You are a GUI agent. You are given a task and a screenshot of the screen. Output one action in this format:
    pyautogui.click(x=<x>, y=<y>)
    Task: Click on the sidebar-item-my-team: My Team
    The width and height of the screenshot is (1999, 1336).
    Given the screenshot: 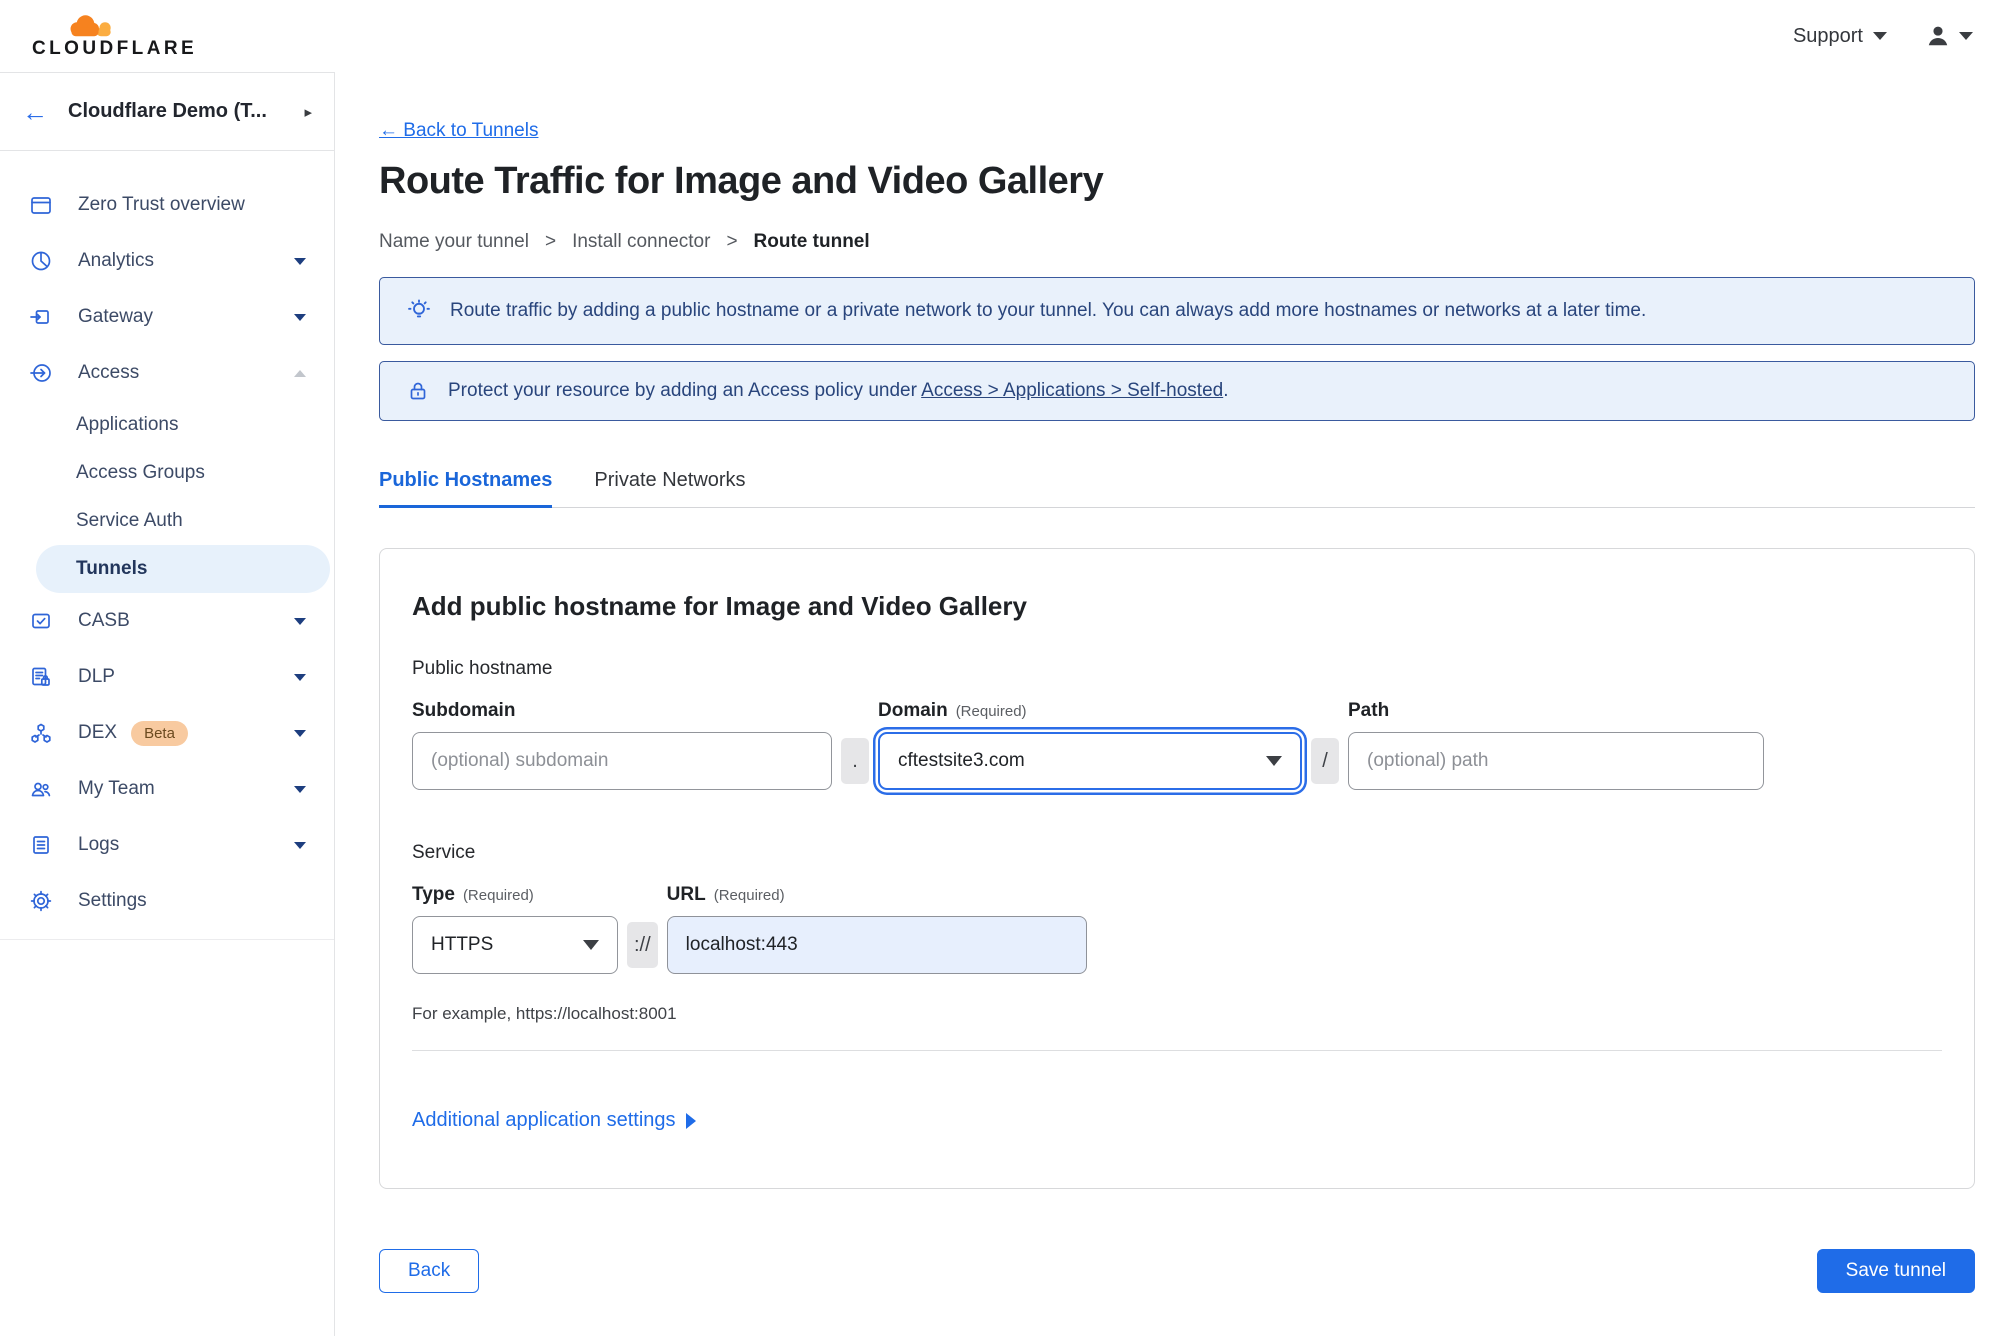 What is the action you would take?
    pyautogui.click(x=167, y=789)
    